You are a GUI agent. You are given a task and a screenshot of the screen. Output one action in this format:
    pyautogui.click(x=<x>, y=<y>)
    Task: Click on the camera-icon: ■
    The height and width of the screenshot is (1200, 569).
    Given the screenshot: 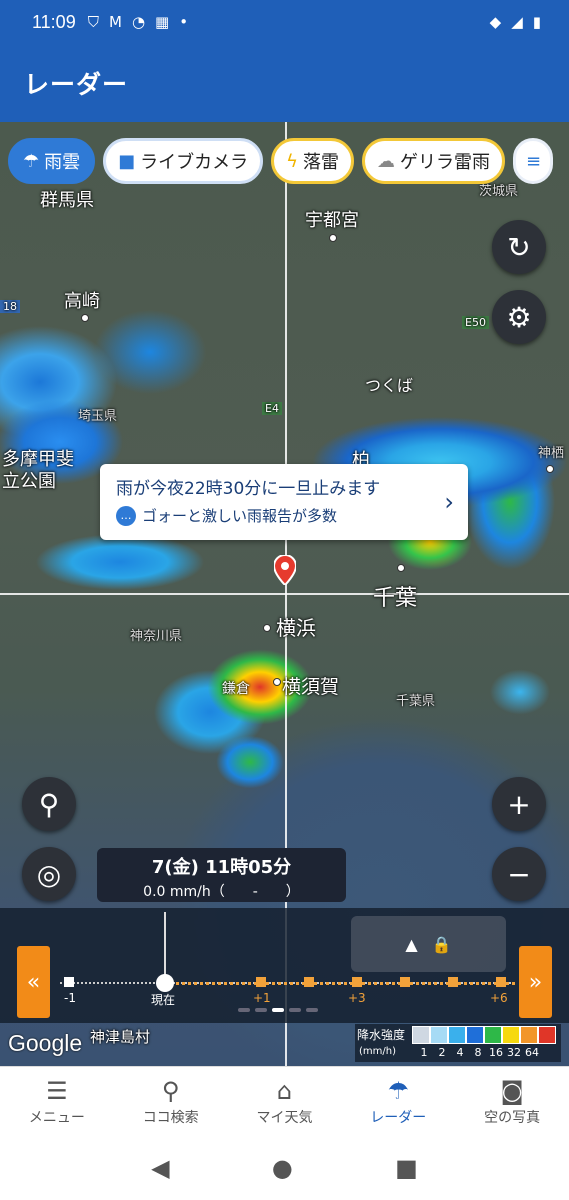 What is the action you would take?
    pyautogui.click(x=127, y=161)
    